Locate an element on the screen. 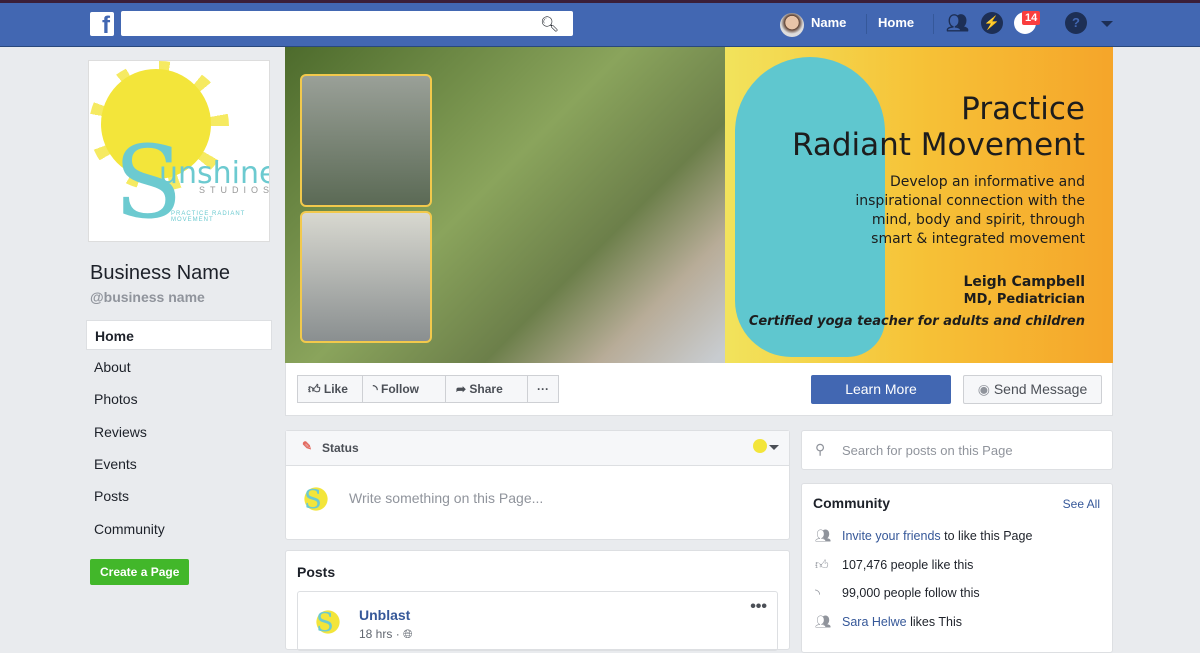  sidebar-item-community: Community is located at coordinates (179, 529).